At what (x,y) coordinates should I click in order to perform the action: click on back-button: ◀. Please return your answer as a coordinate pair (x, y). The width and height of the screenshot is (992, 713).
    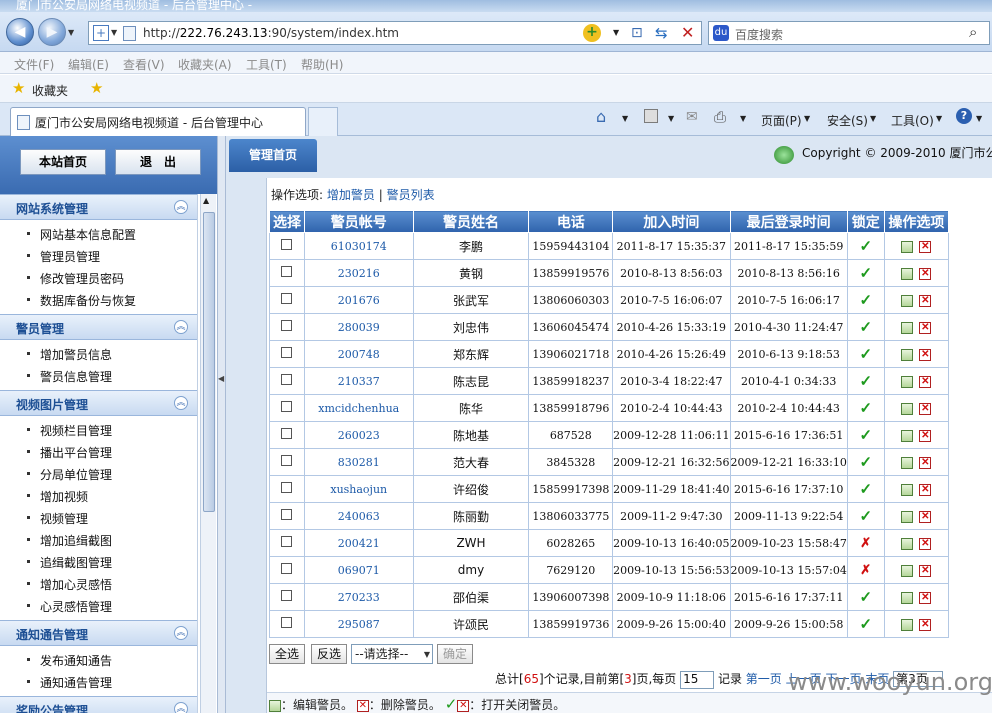
    Looking at the image, I should click on (20, 32).